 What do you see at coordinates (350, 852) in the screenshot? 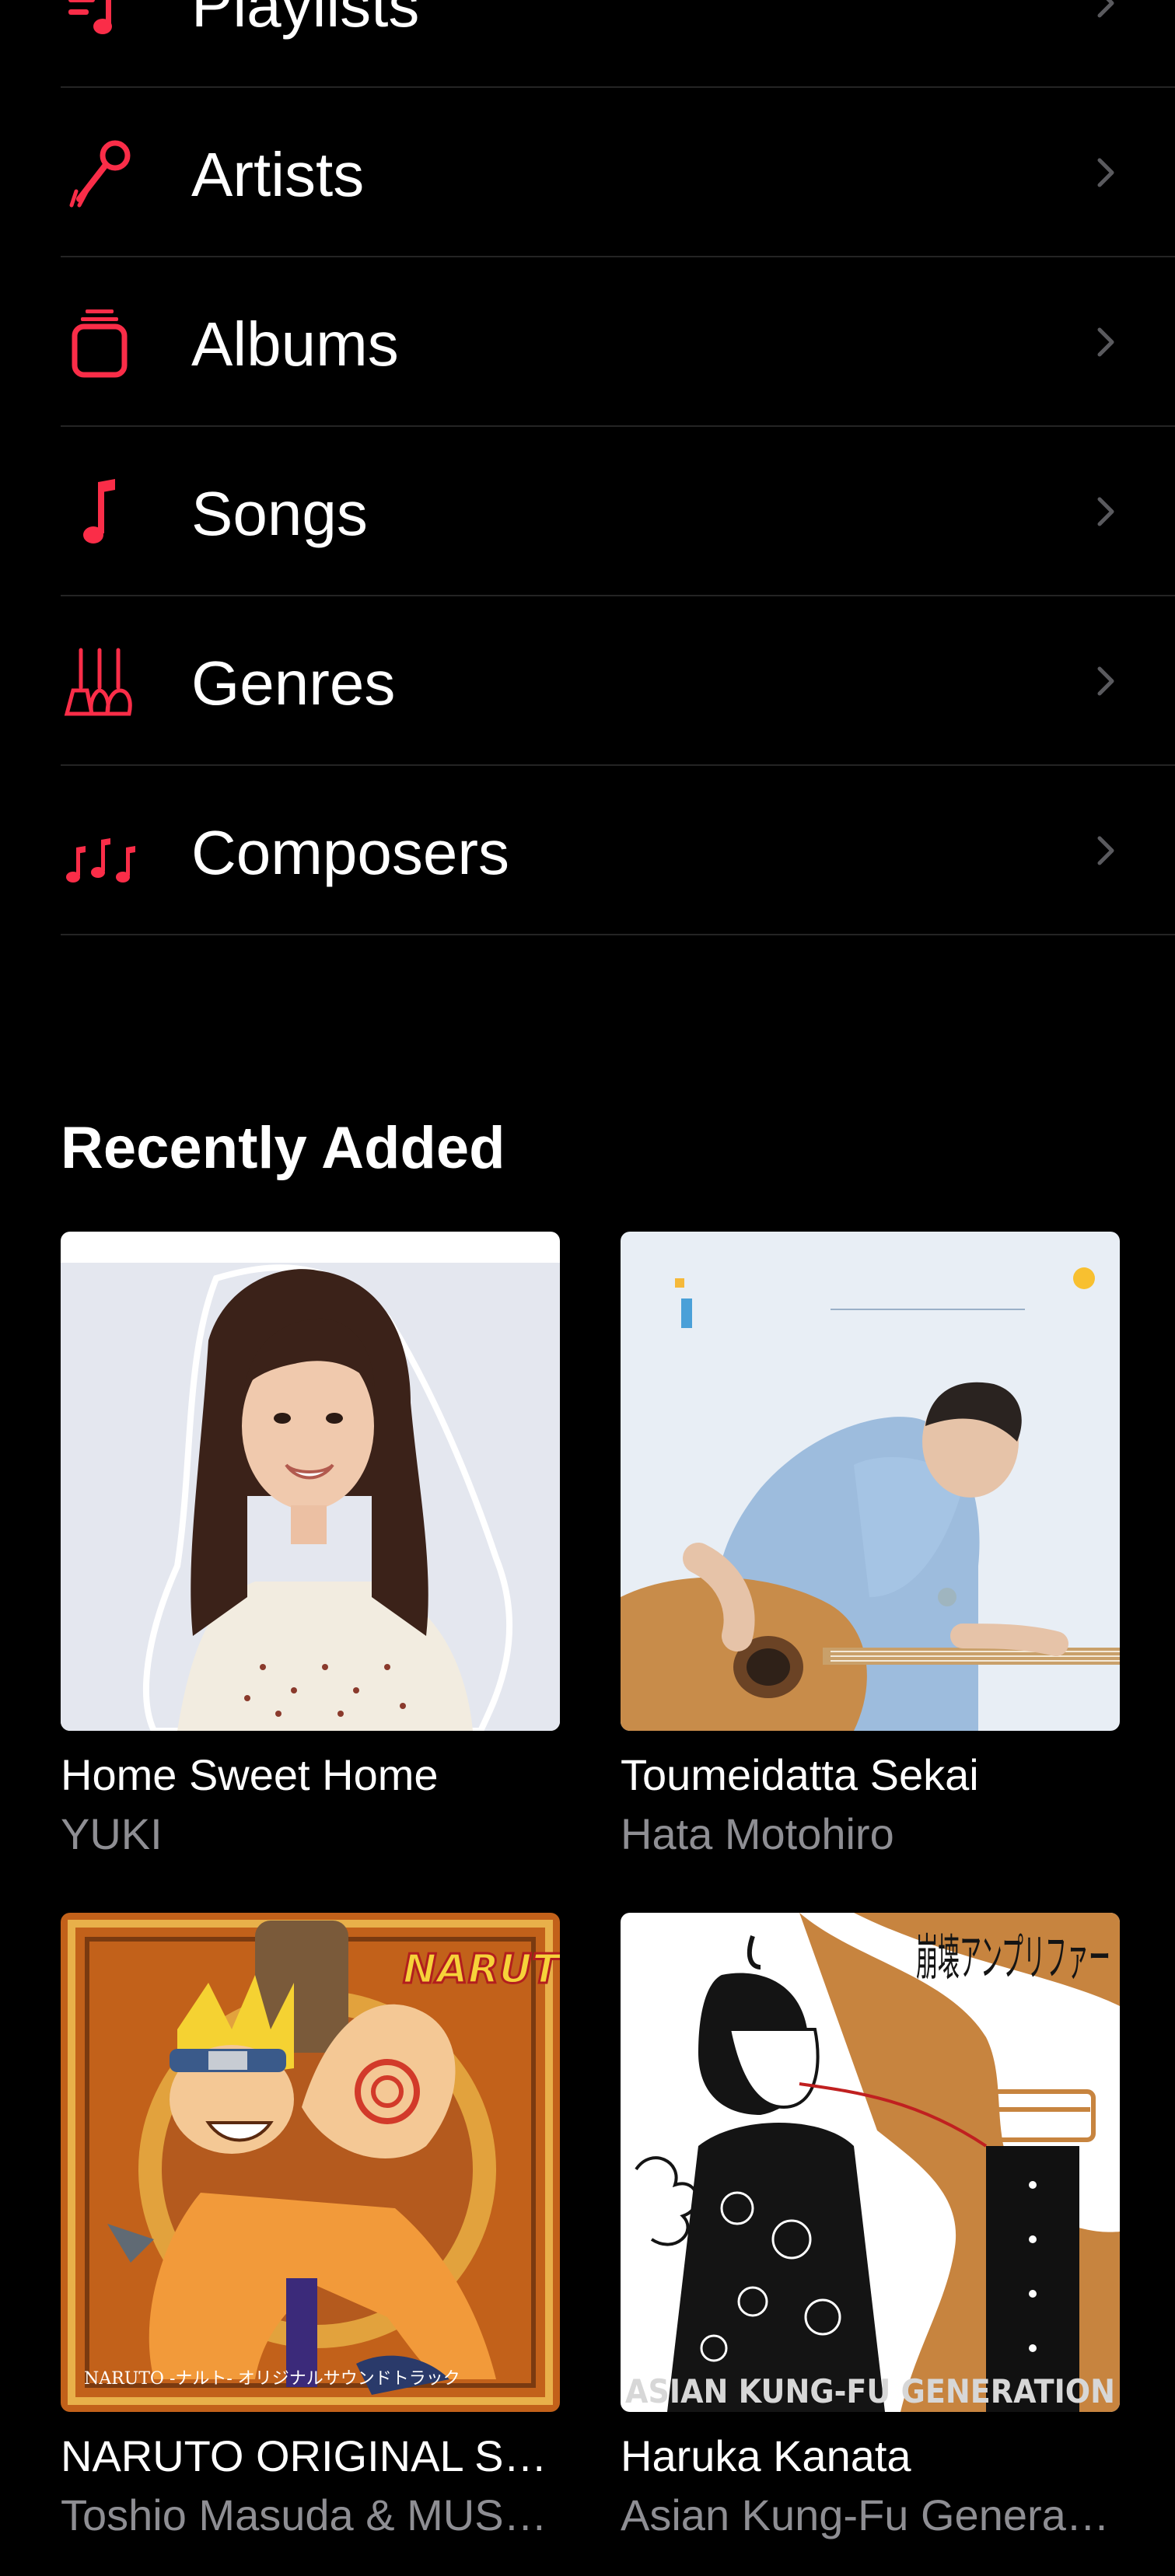
I see `menu-item-label: Composers` at bounding box center [350, 852].